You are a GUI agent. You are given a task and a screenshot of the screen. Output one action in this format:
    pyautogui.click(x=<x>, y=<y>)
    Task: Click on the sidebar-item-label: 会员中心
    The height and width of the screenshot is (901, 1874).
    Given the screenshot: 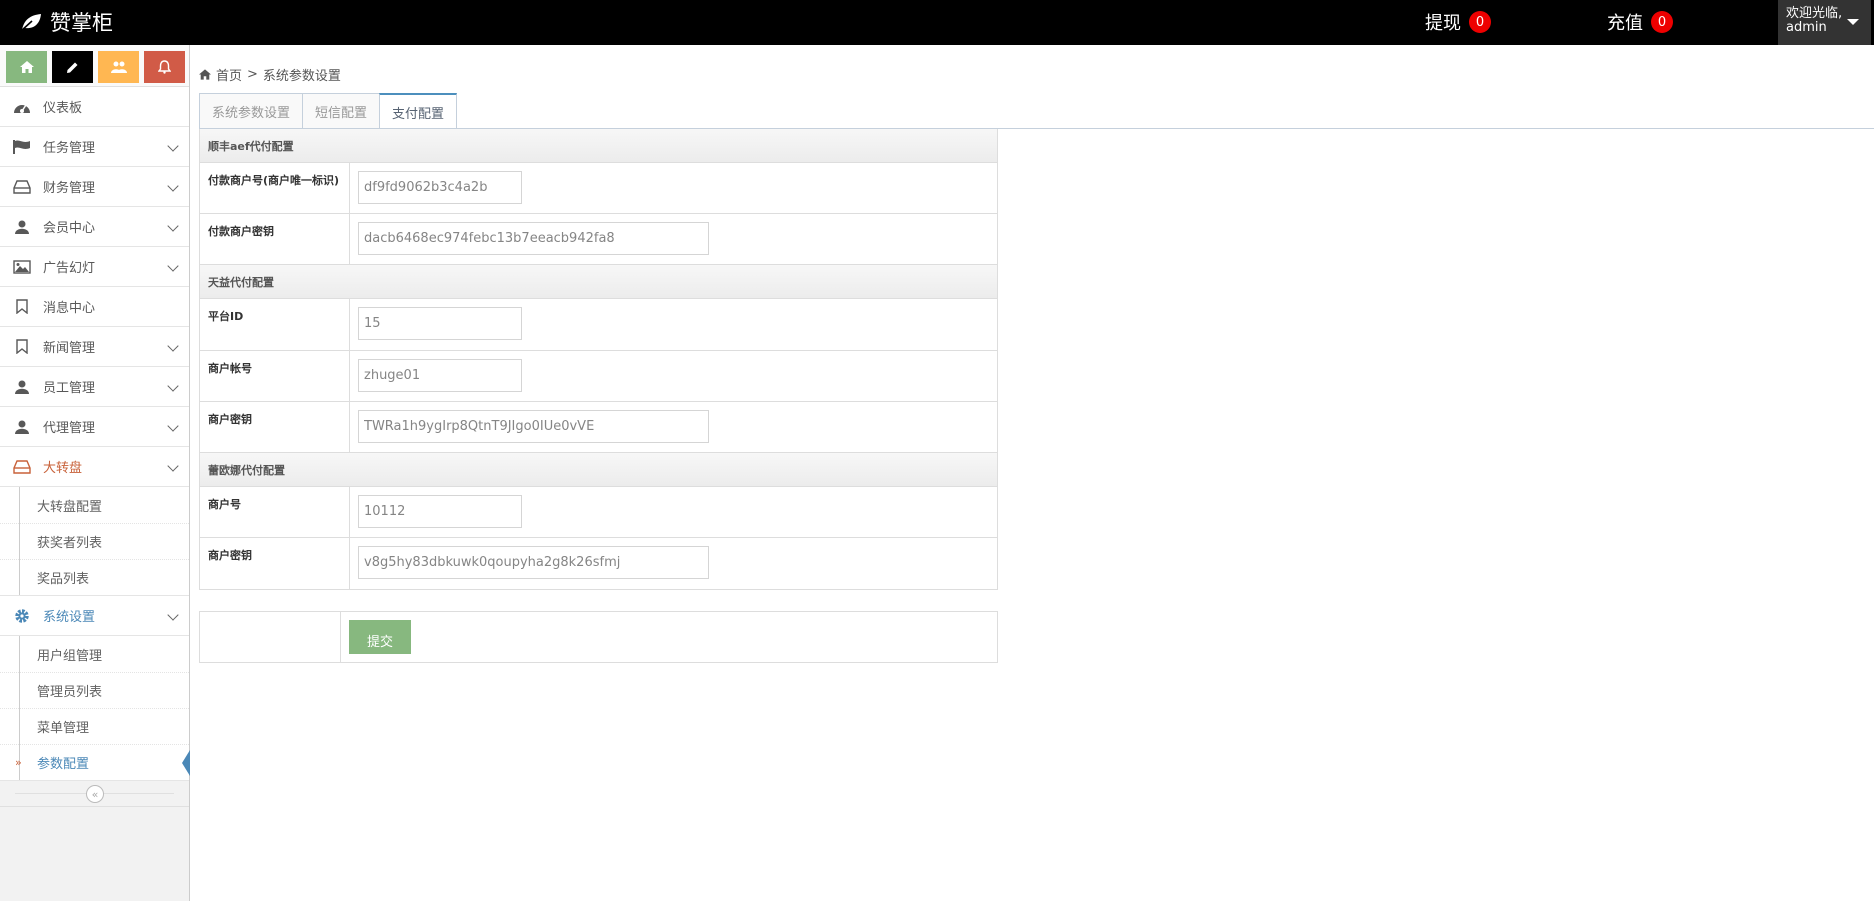 What is the action you would take?
    pyautogui.click(x=69, y=228)
    